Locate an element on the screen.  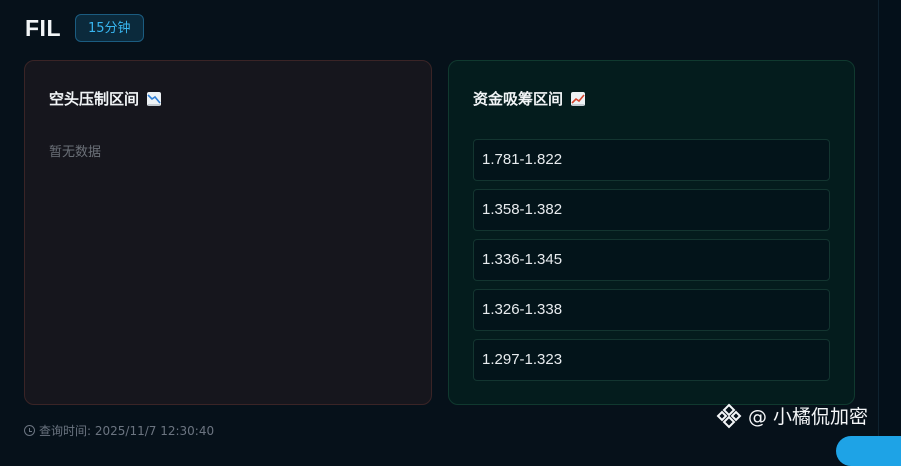
zone-item: 1.297-1.323 is located at coordinates (651, 360).